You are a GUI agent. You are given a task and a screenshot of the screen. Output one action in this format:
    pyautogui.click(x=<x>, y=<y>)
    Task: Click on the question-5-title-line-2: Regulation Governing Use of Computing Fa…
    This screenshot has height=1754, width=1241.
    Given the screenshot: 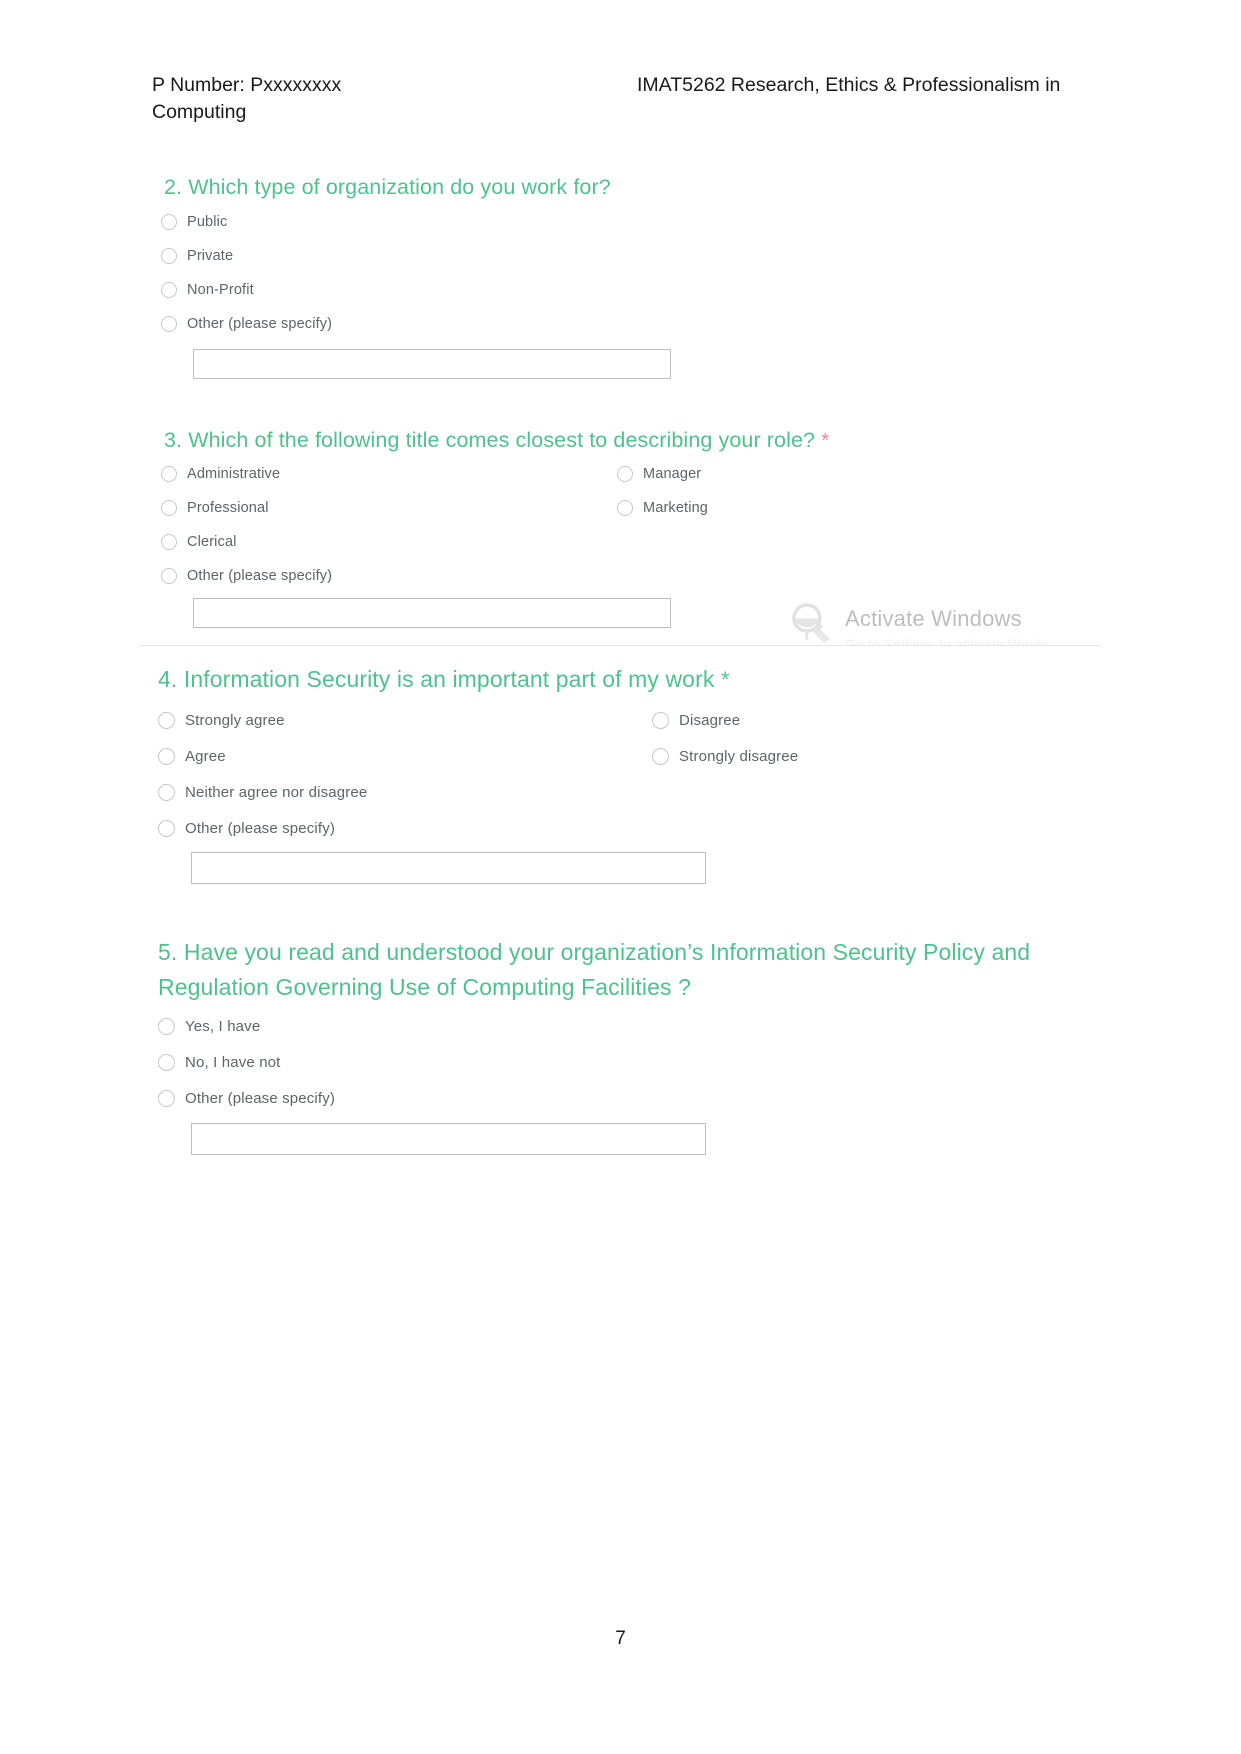 What is the action you would take?
    pyautogui.click(x=424, y=987)
    